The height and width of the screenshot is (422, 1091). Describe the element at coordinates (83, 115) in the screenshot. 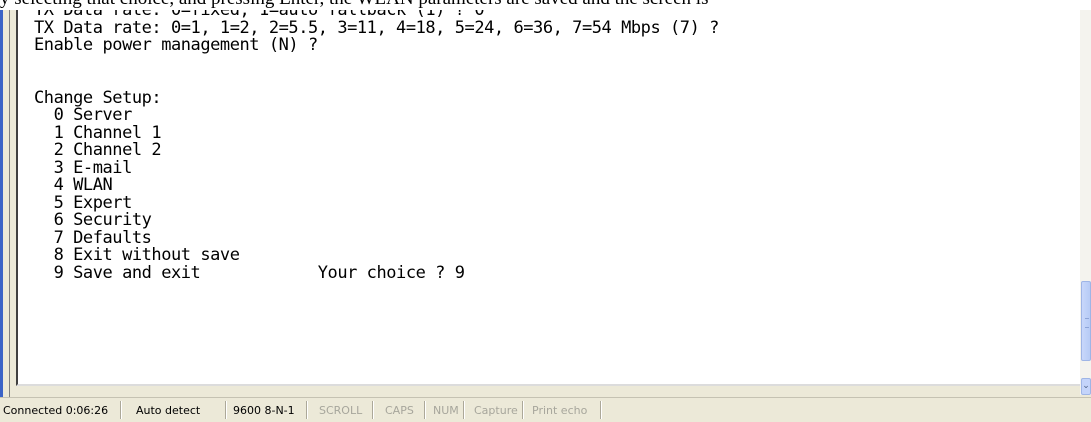

I see `terminal-line: 0 Server` at that location.